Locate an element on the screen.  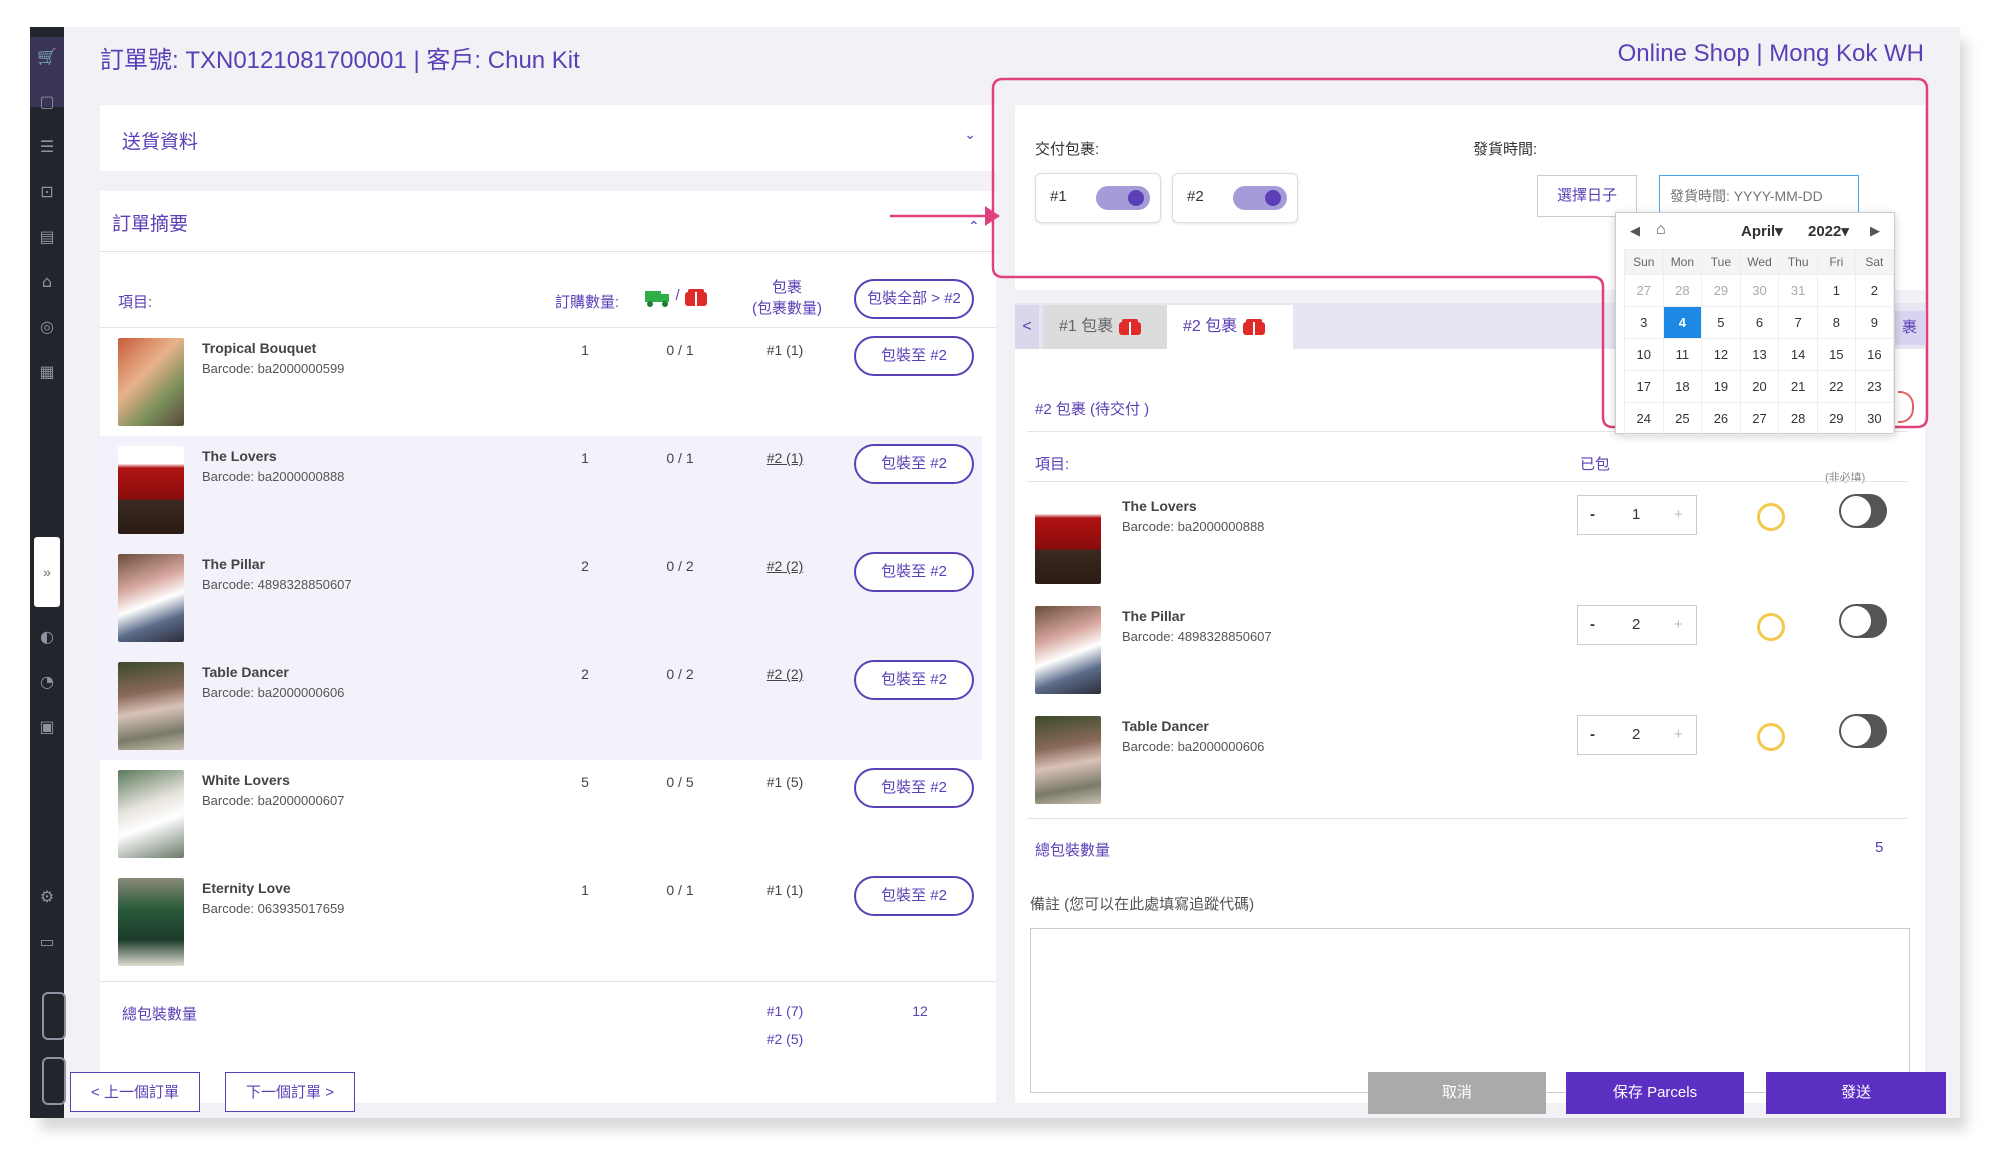
weekday-label: Sat is located at coordinates (1874, 262).